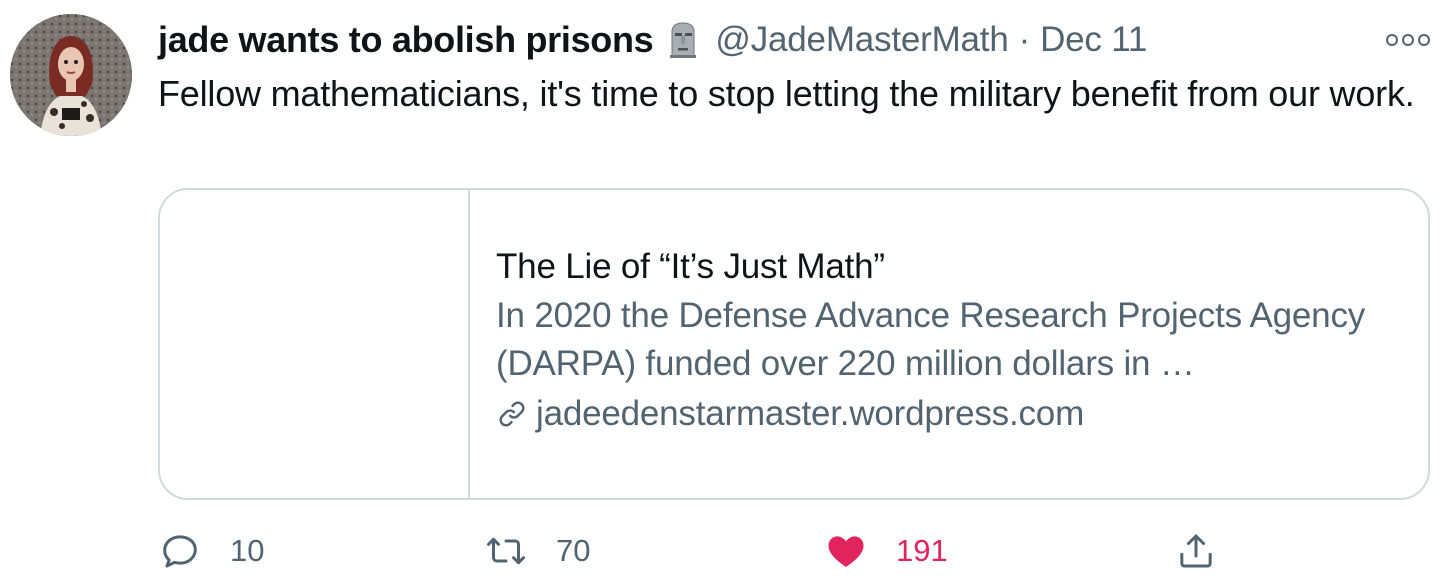  What do you see at coordinates (887, 551) in the screenshot?
I see `like-button: 191` at bounding box center [887, 551].